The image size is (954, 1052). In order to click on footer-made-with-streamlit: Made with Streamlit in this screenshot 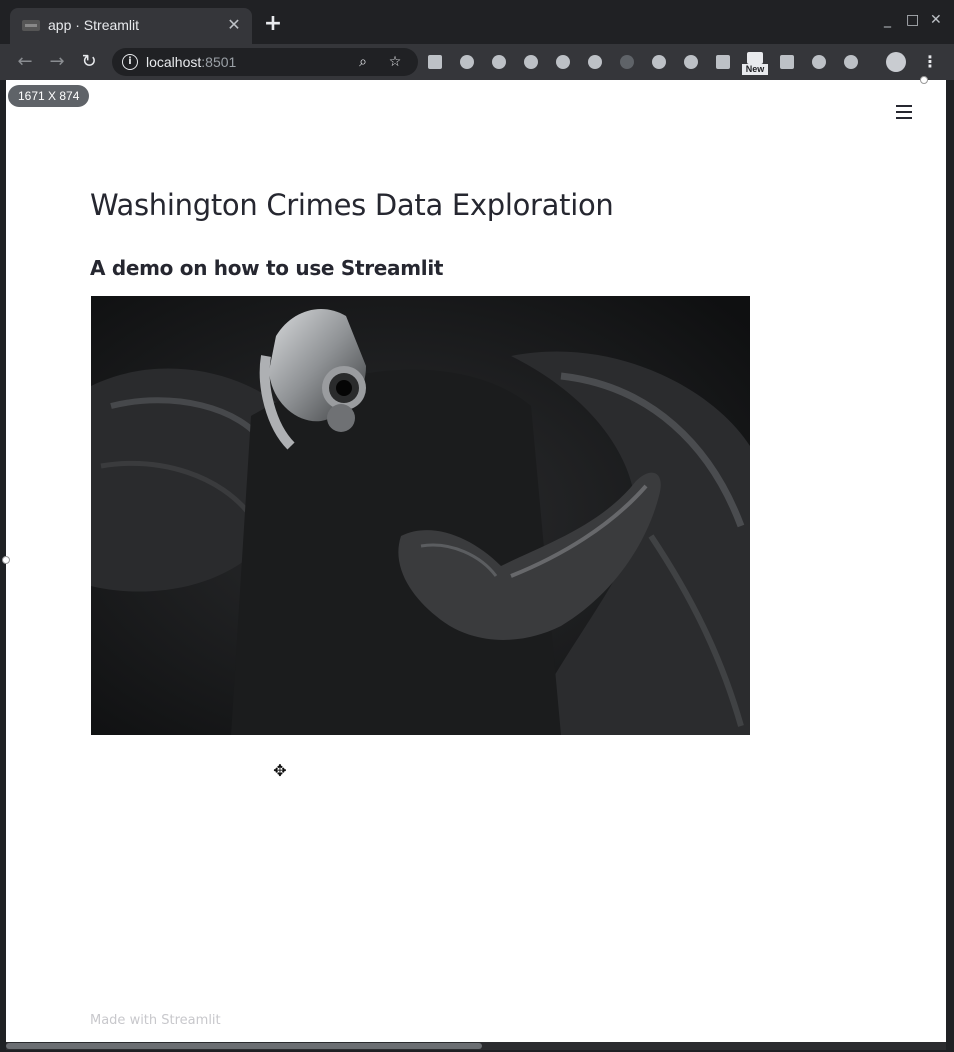, I will do `click(155, 1020)`.